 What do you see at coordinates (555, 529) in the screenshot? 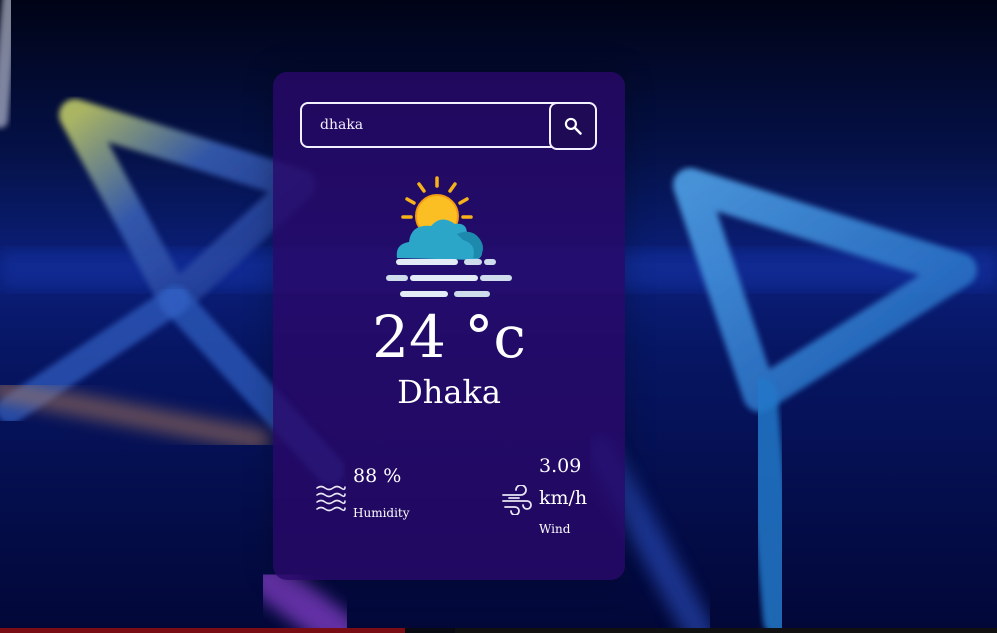
I see `wind-label: Wind` at bounding box center [555, 529].